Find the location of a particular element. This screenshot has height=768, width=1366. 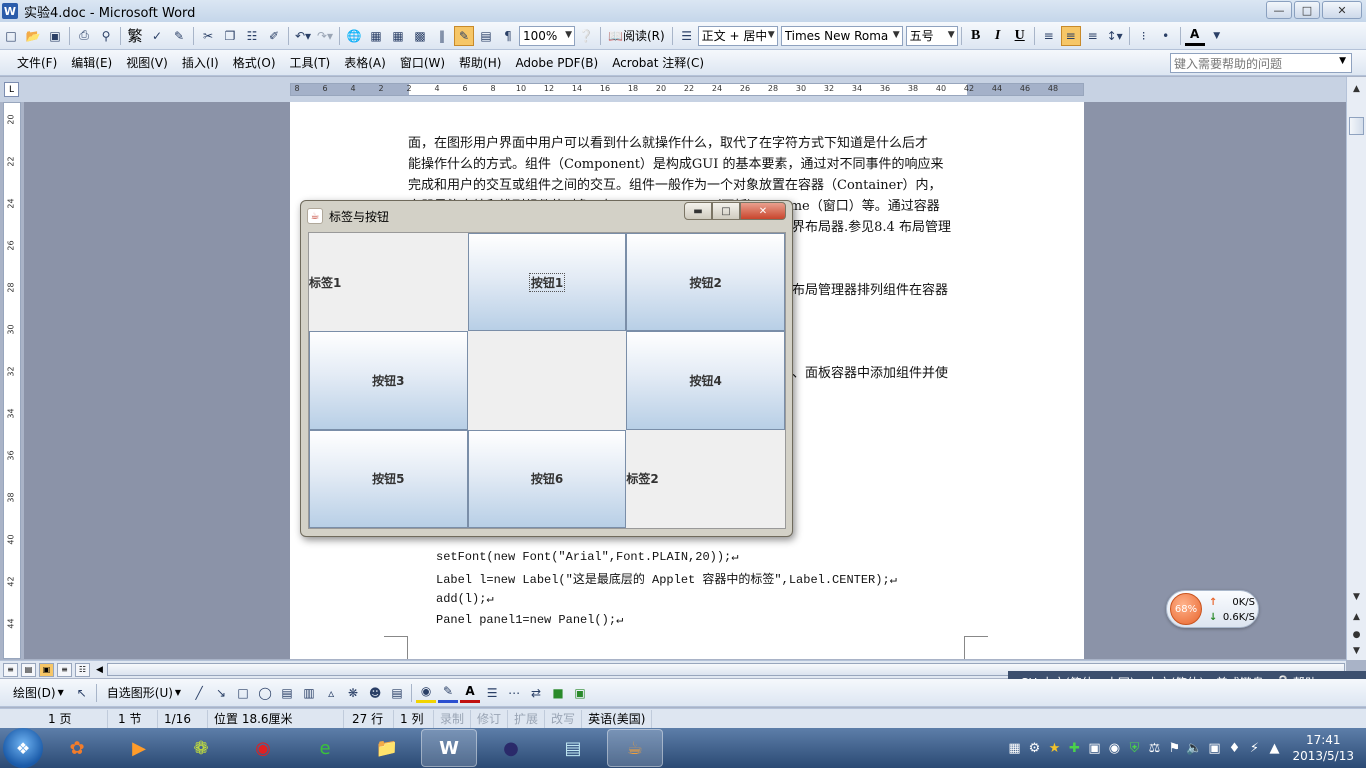

fill-color-icon: ◉ is located at coordinates (426, 693).